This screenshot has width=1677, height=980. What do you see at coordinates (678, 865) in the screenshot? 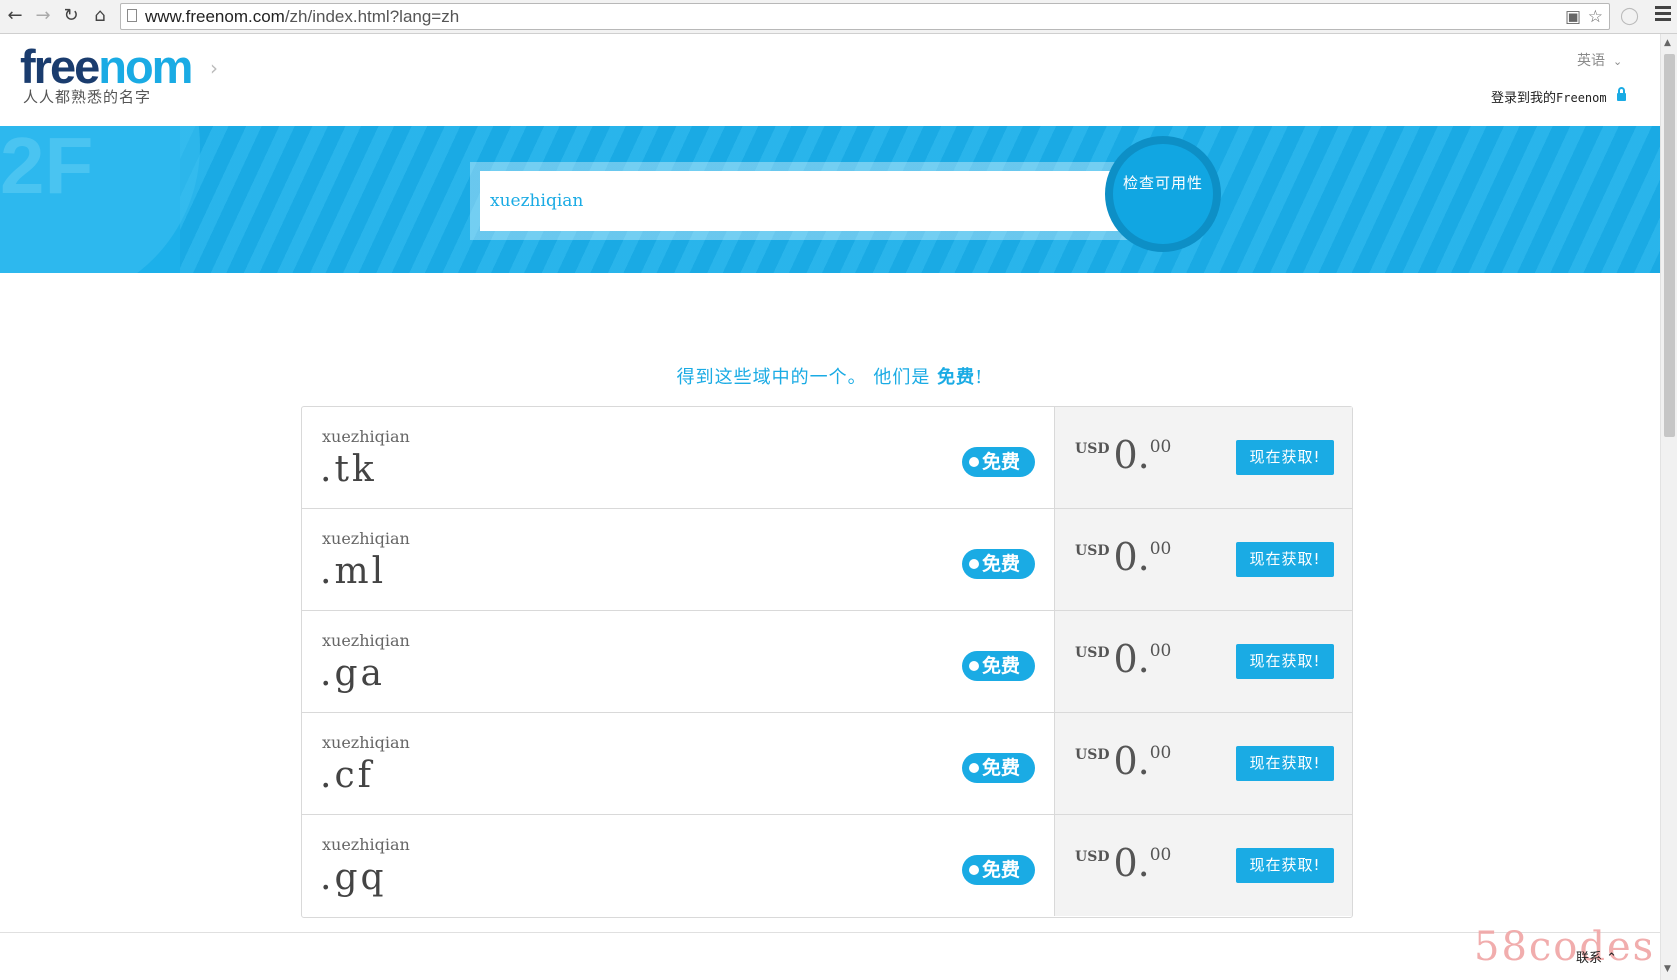
I see `domain-cell: xuezhiqian .gq 免费` at bounding box center [678, 865].